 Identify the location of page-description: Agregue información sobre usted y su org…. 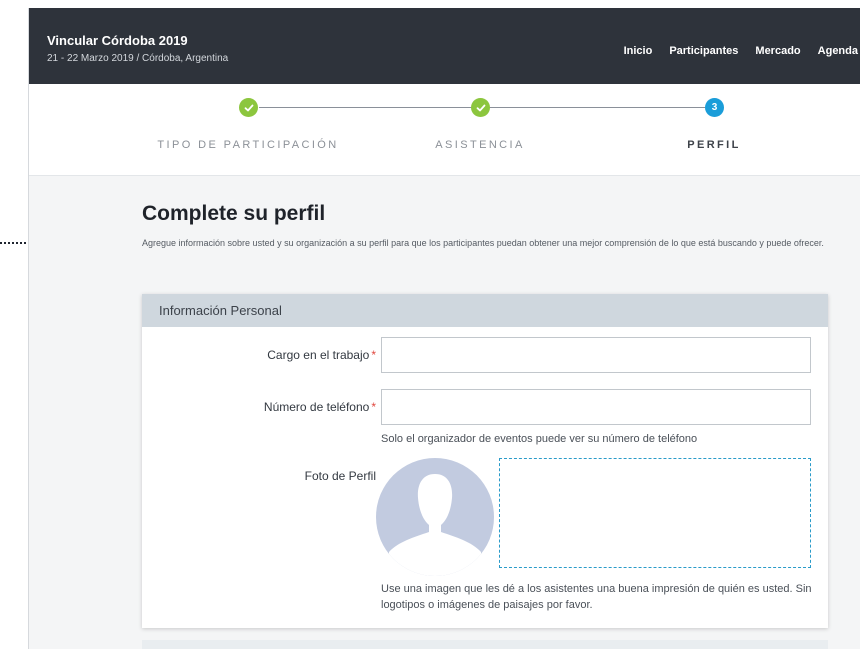
(483, 243).